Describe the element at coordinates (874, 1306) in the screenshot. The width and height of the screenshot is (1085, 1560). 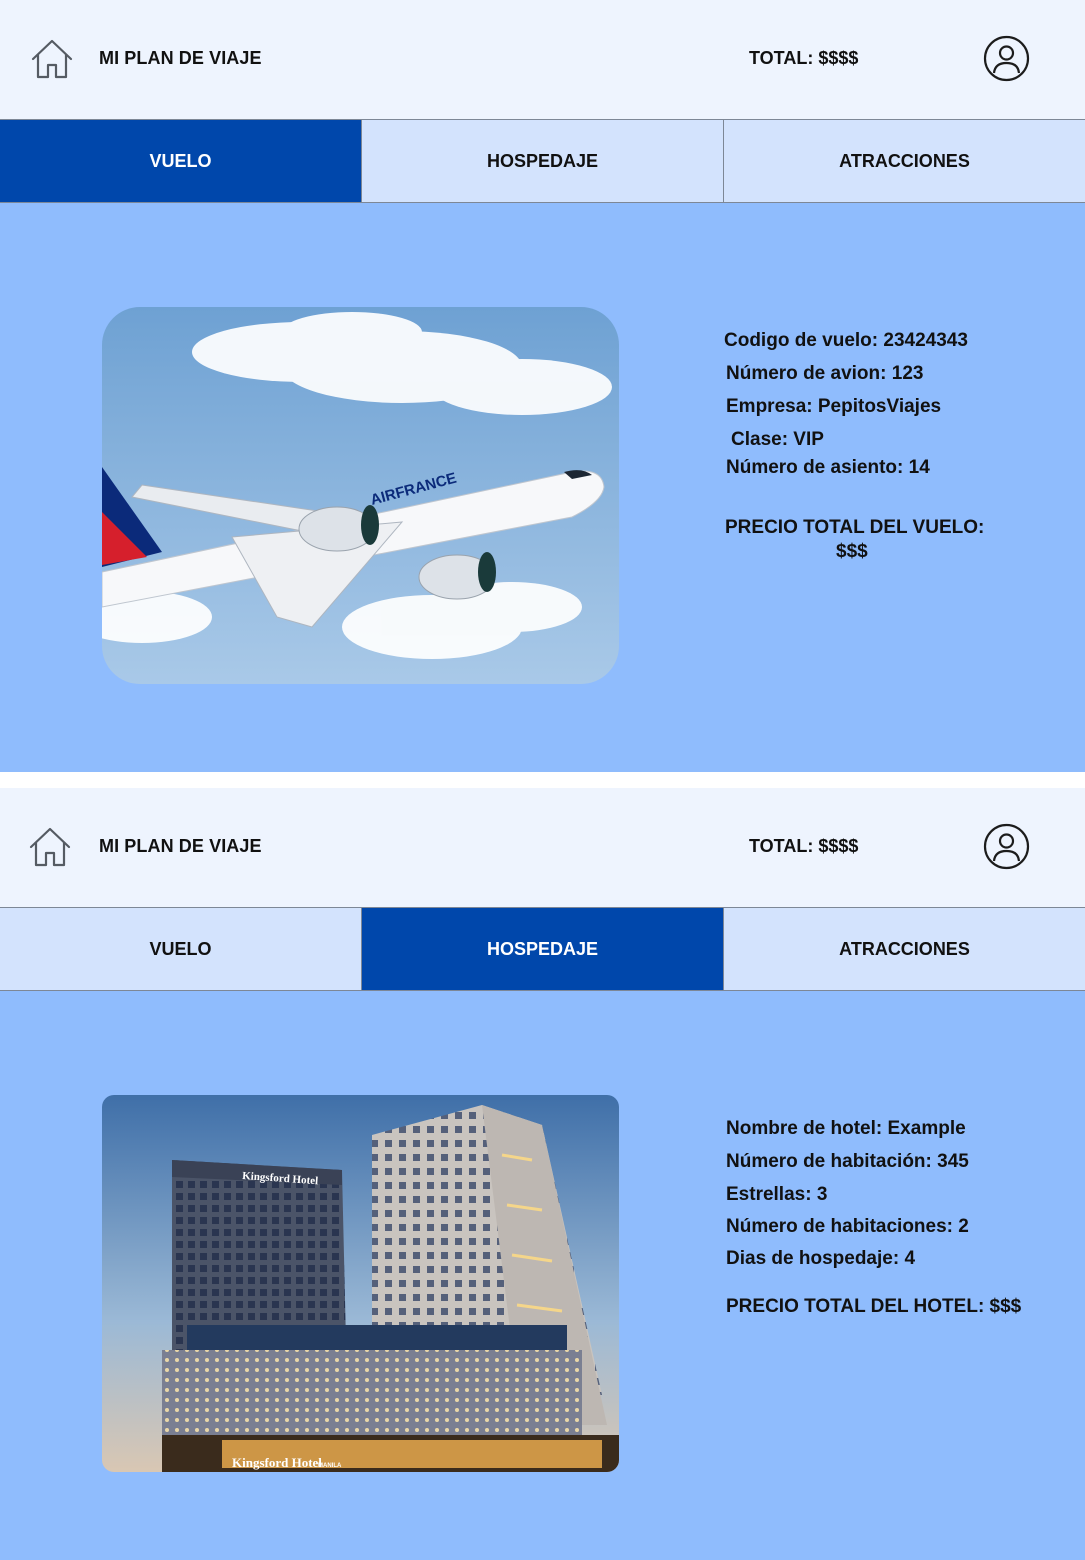
I see `hotel-price: PRECIO TOTAL DEL HOTEL: $$$` at that location.